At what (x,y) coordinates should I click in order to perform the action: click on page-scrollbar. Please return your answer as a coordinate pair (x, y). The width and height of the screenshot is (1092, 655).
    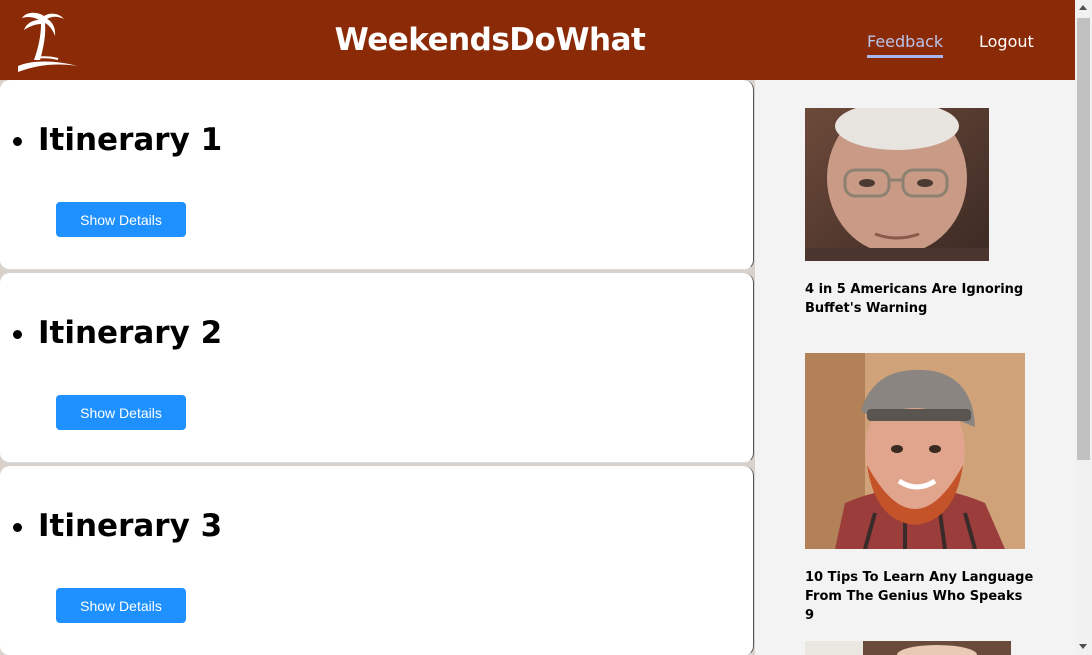
    Looking at the image, I should click on (1083, 327).